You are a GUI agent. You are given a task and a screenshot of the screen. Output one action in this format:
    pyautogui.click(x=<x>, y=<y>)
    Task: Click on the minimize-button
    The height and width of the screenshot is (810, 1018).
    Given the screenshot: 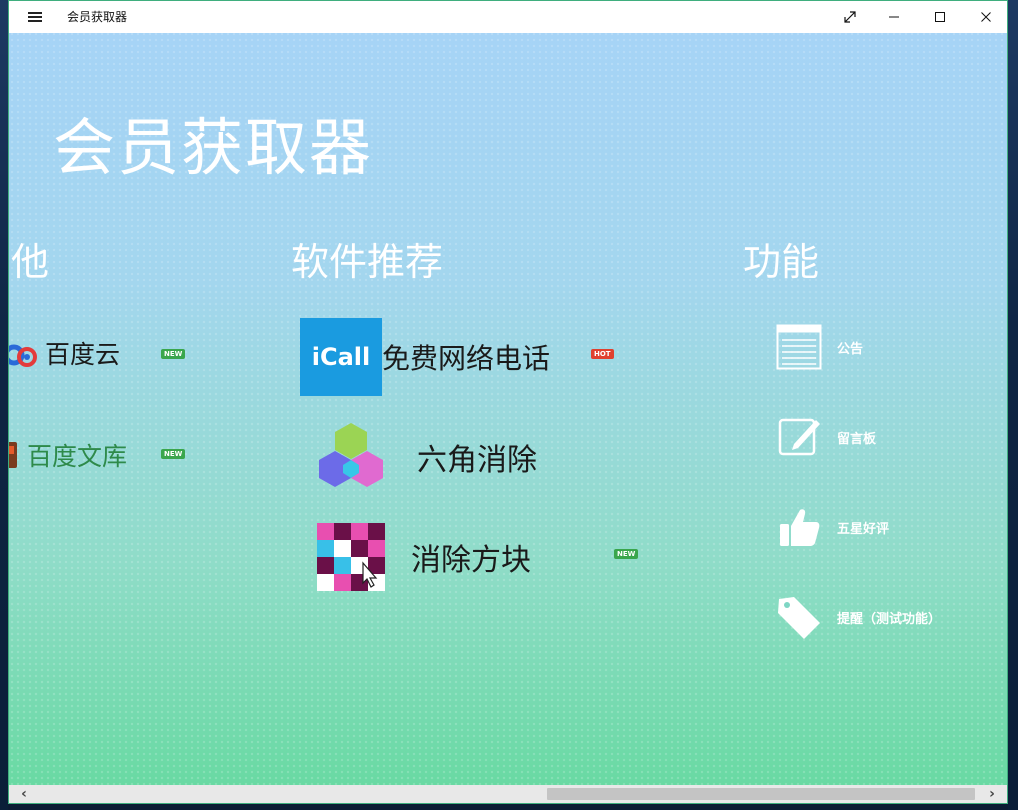 What is the action you would take?
    pyautogui.click(x=894, y=17)
    